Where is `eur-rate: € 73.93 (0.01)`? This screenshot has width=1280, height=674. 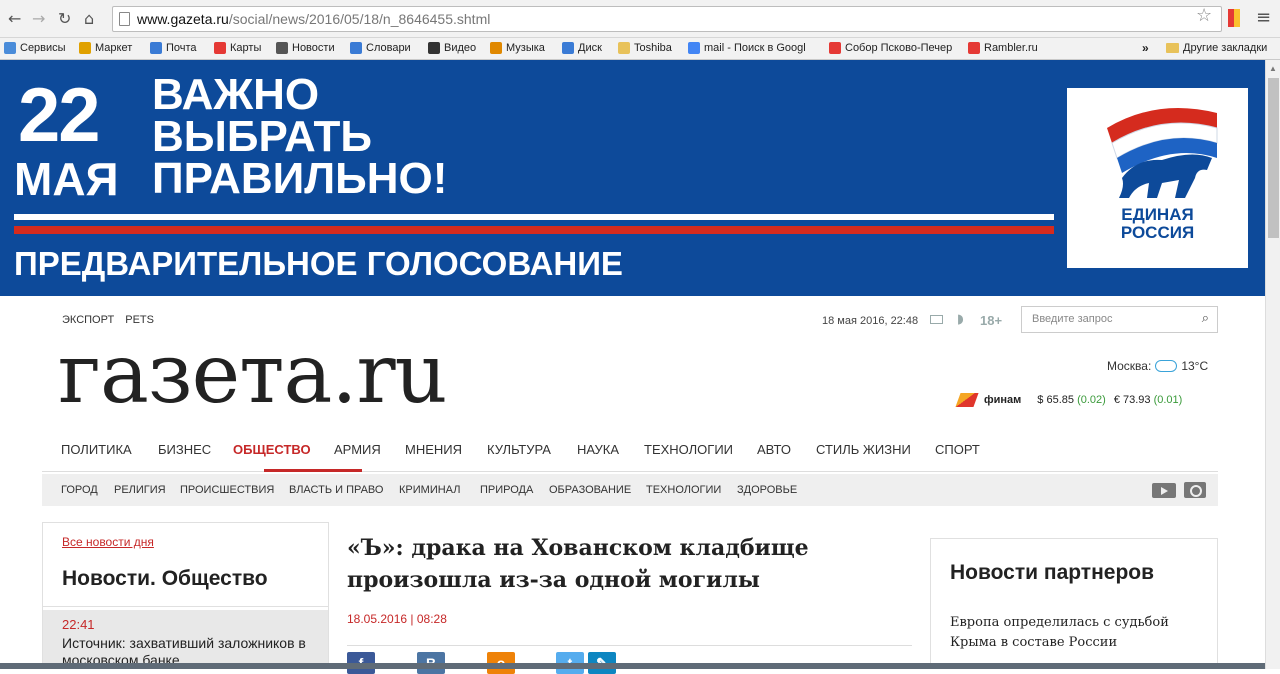 eur-rate: € 73.93 (0.01) is located at coordinates (1148, 400).